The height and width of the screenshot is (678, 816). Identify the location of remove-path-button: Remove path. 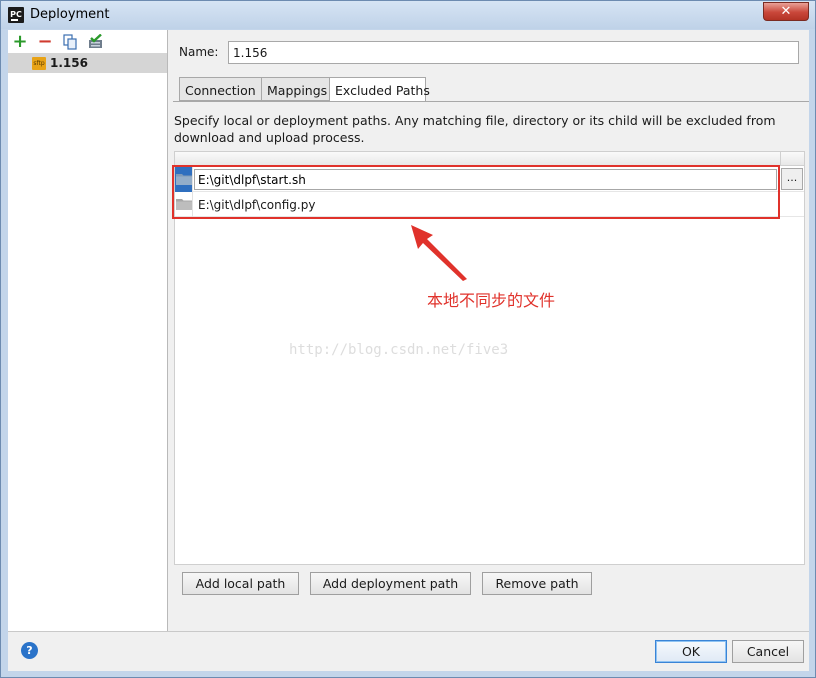
(537, 583).